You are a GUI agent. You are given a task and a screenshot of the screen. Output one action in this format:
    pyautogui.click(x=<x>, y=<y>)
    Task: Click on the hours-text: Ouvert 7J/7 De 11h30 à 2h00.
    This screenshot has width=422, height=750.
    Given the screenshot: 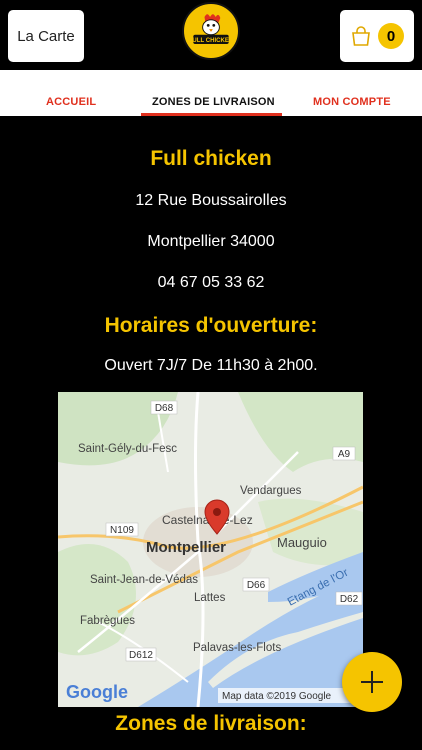 What is the action you would take?
    pyautogui.click(x=211, y=365)
    